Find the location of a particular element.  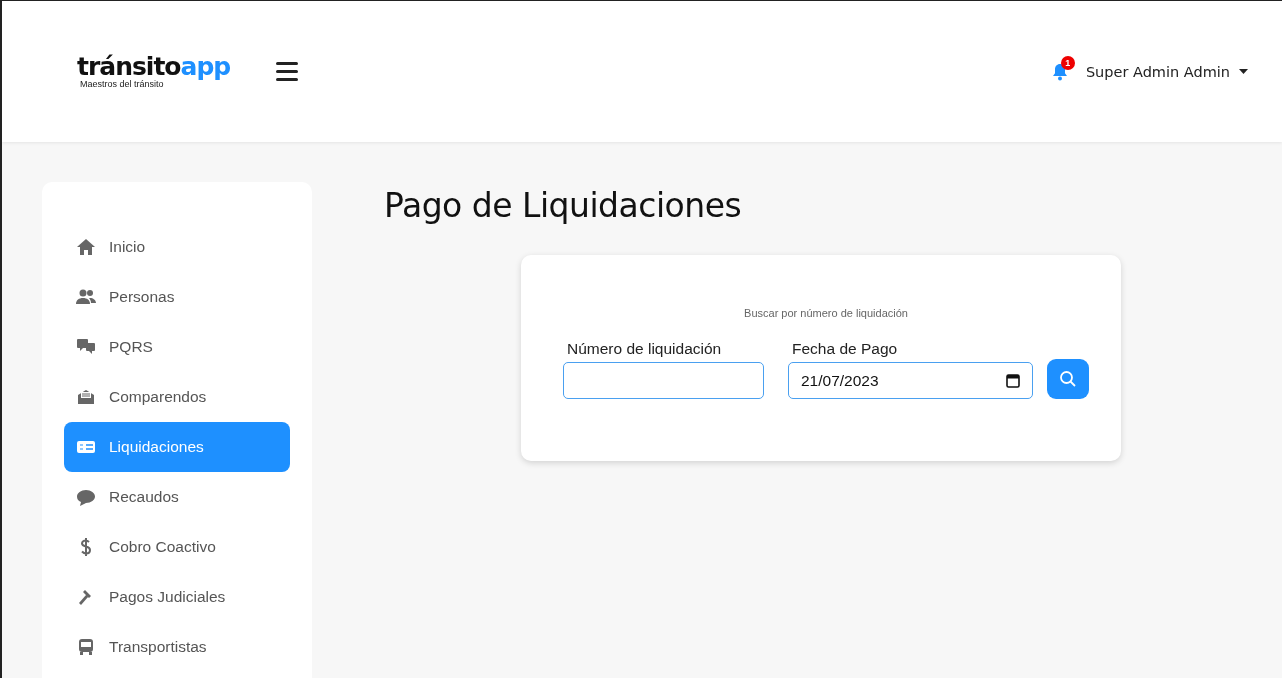

sidebar-item: Comparendos is located at coordinates (177, 397).